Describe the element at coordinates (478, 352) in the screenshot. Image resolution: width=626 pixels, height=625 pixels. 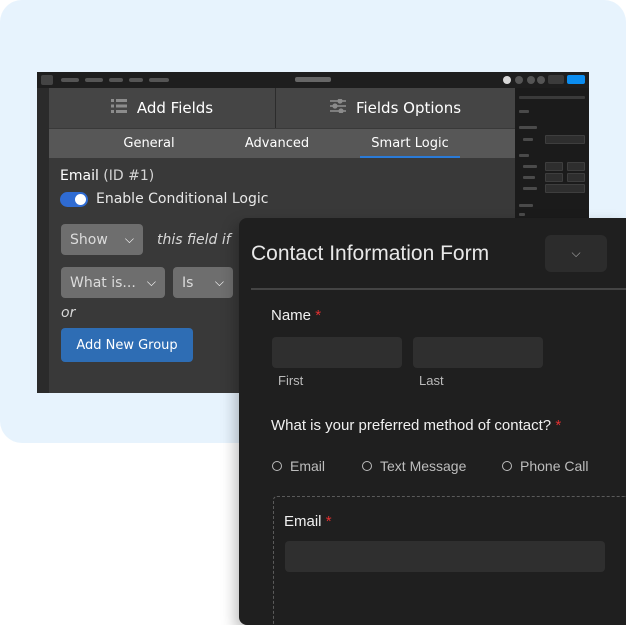
I see `last-name-input` at that location.